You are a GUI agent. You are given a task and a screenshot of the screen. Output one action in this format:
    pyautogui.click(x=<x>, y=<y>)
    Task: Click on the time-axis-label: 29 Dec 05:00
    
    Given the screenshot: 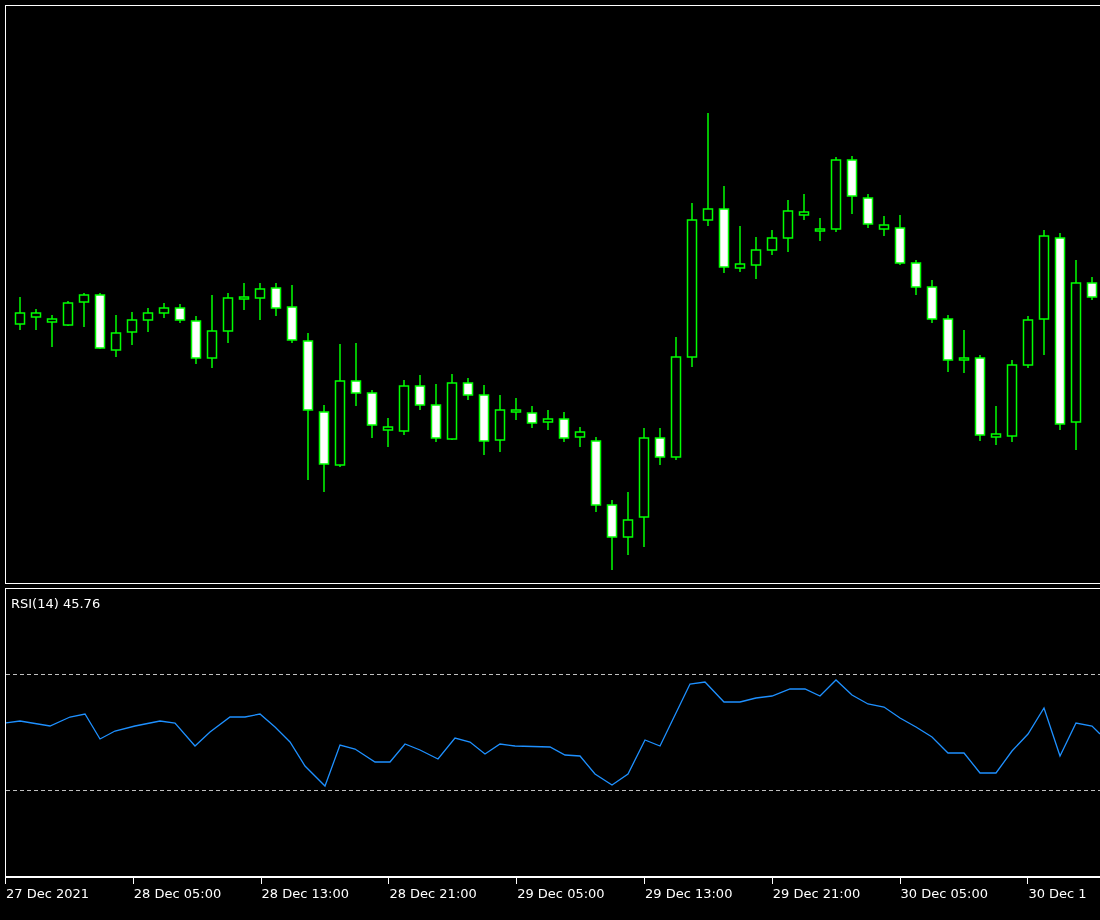 What is the action you would take?
    pyautogui.click(x=561, y=893)
    